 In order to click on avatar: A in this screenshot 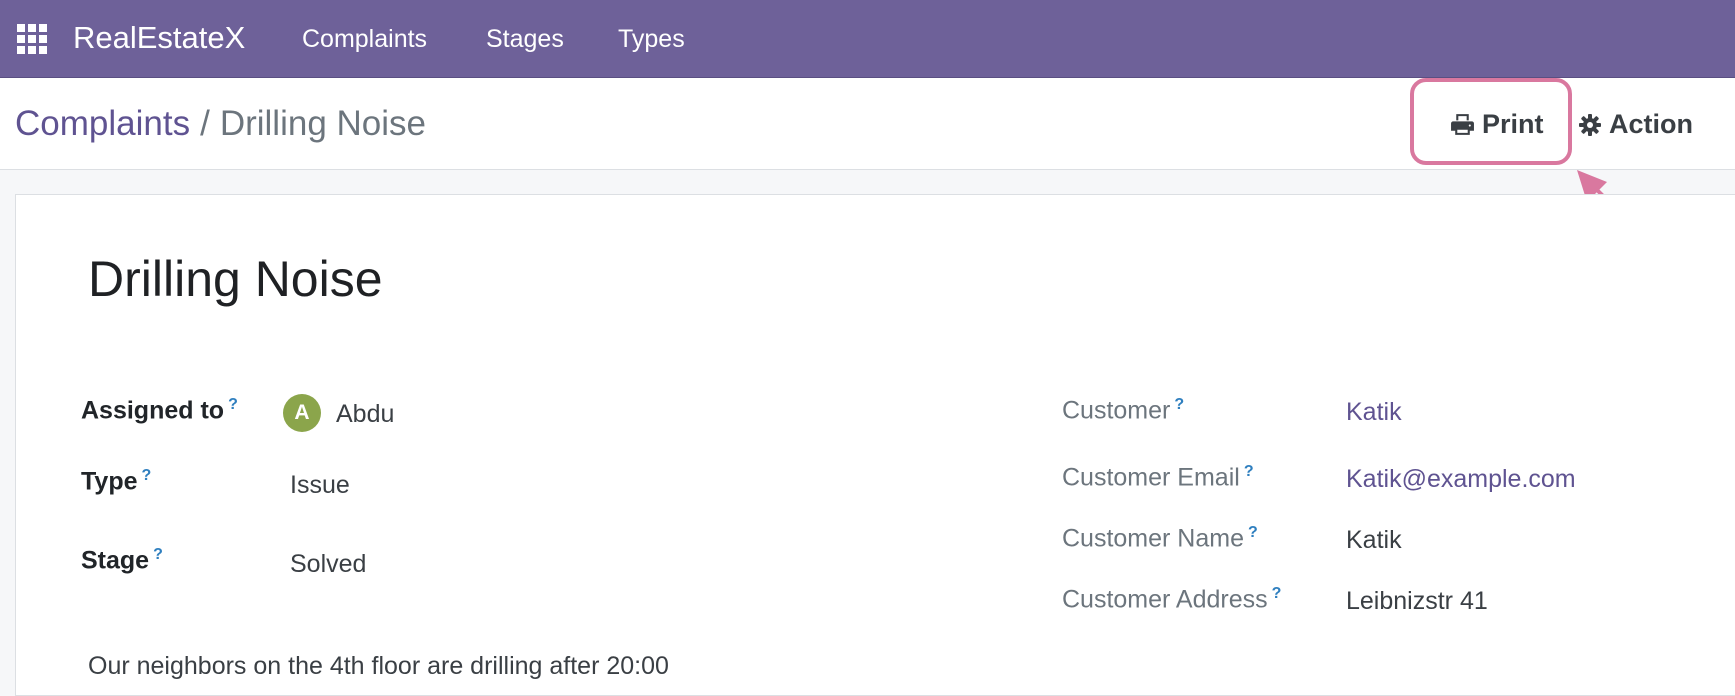, I will do `click(302, 413)`.